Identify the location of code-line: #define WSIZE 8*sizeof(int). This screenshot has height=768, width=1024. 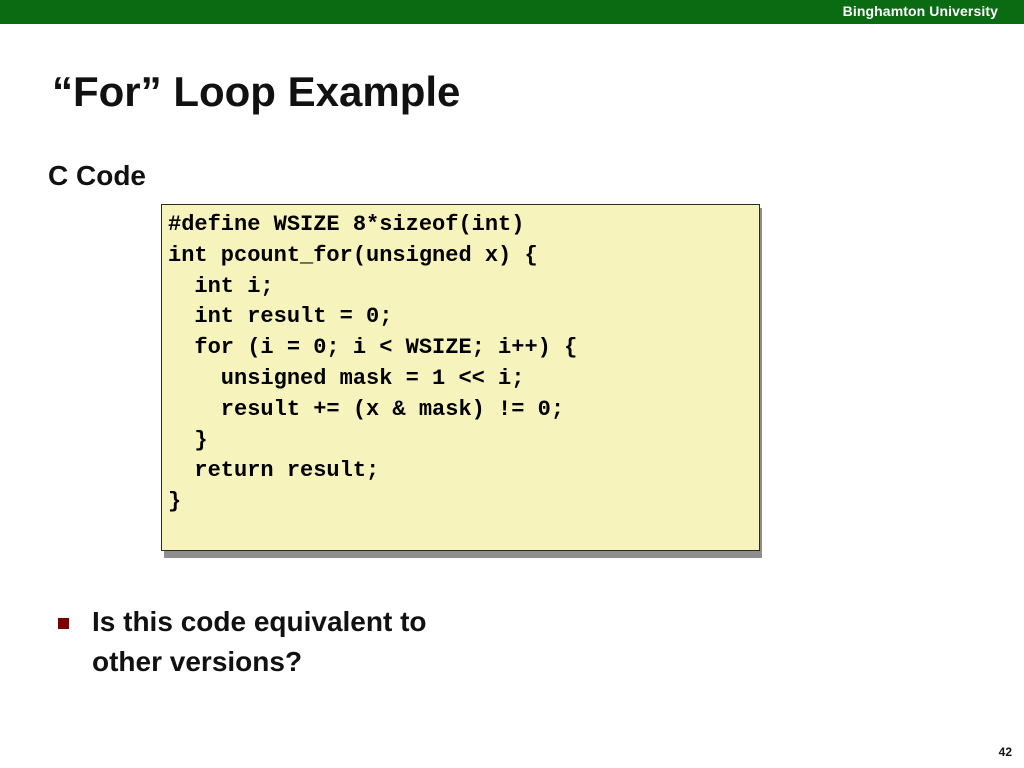
(346, 224).